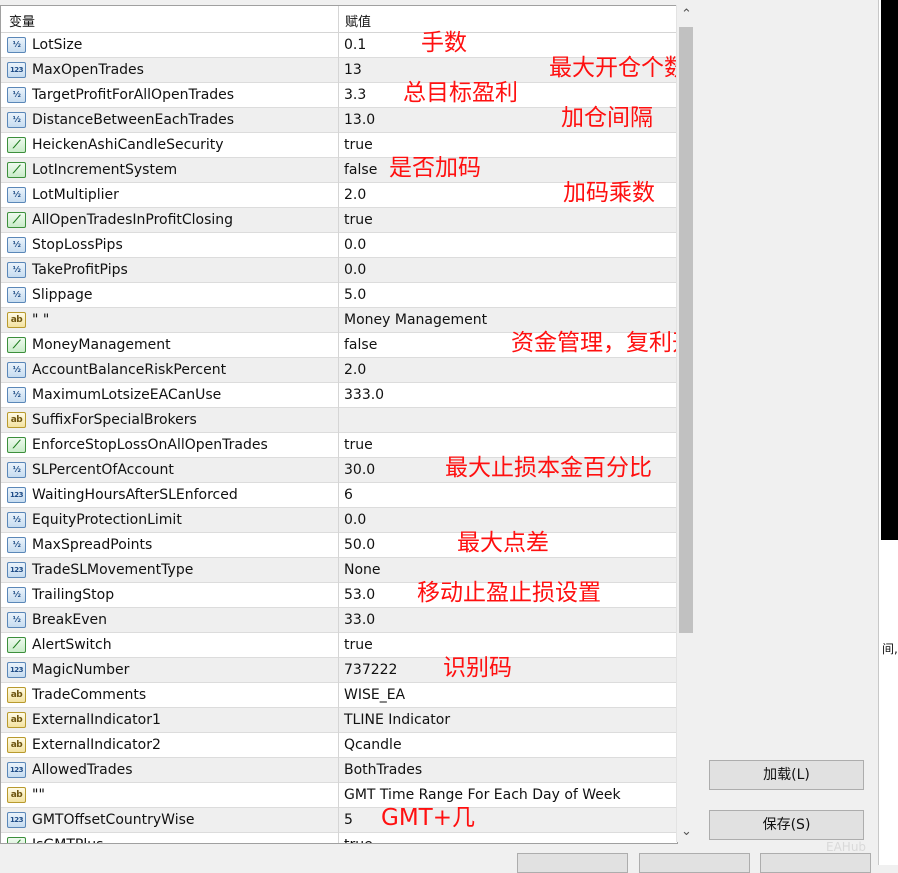  I want to click on annotation-note: 最大开仓个数, so click(613, 68).